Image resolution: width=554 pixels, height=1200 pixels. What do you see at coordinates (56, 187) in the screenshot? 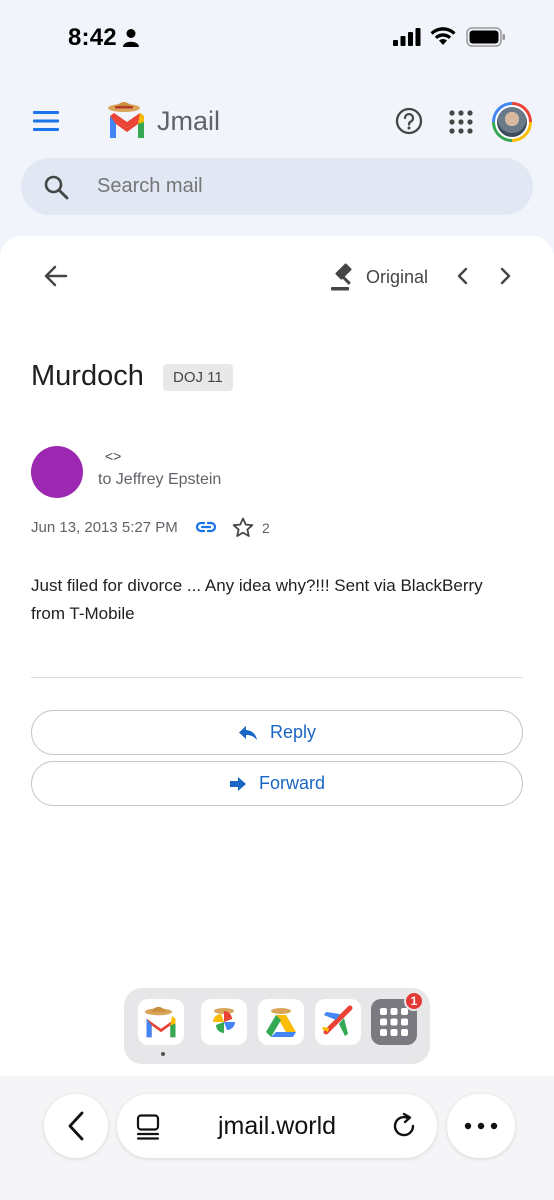
I see `search-icon` at bounding box center [56, 187].